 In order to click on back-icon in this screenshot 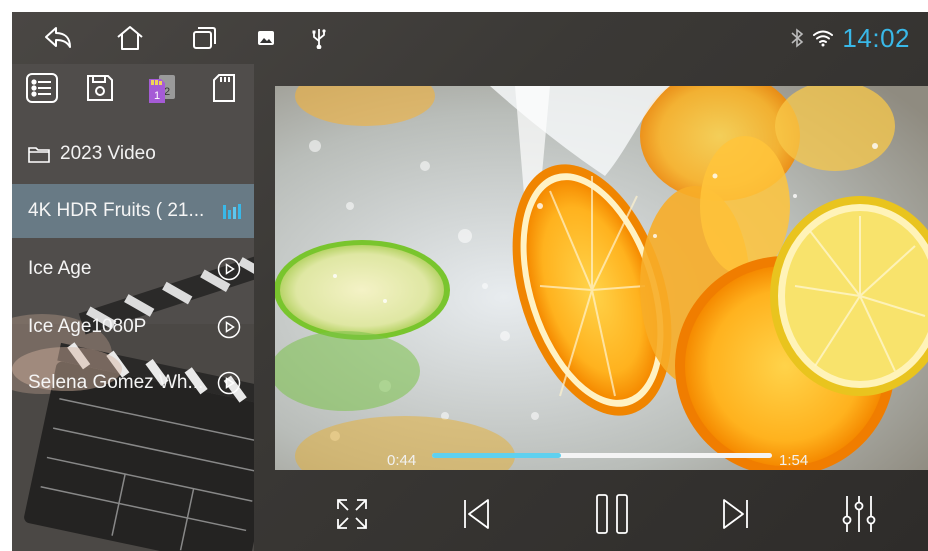, I will do `click(58, 37)`.